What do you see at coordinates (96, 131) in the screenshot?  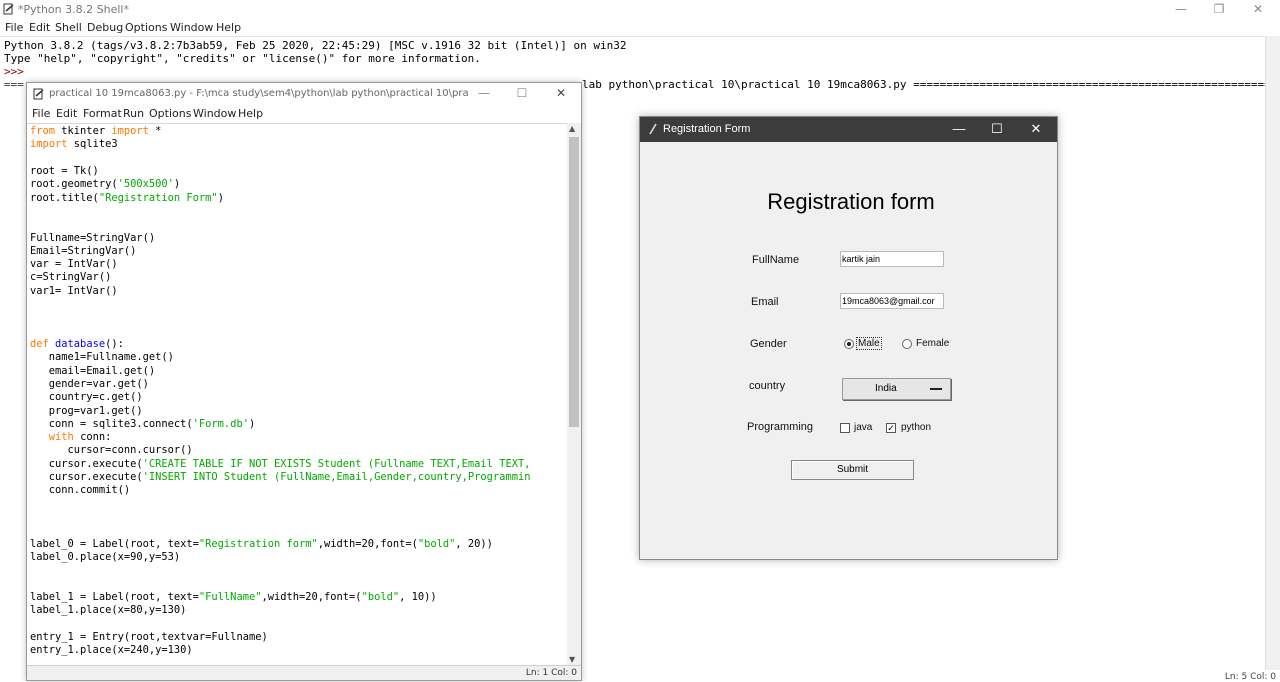 I see `code-line: from tkinter import *` at bounding box center [96, 131].